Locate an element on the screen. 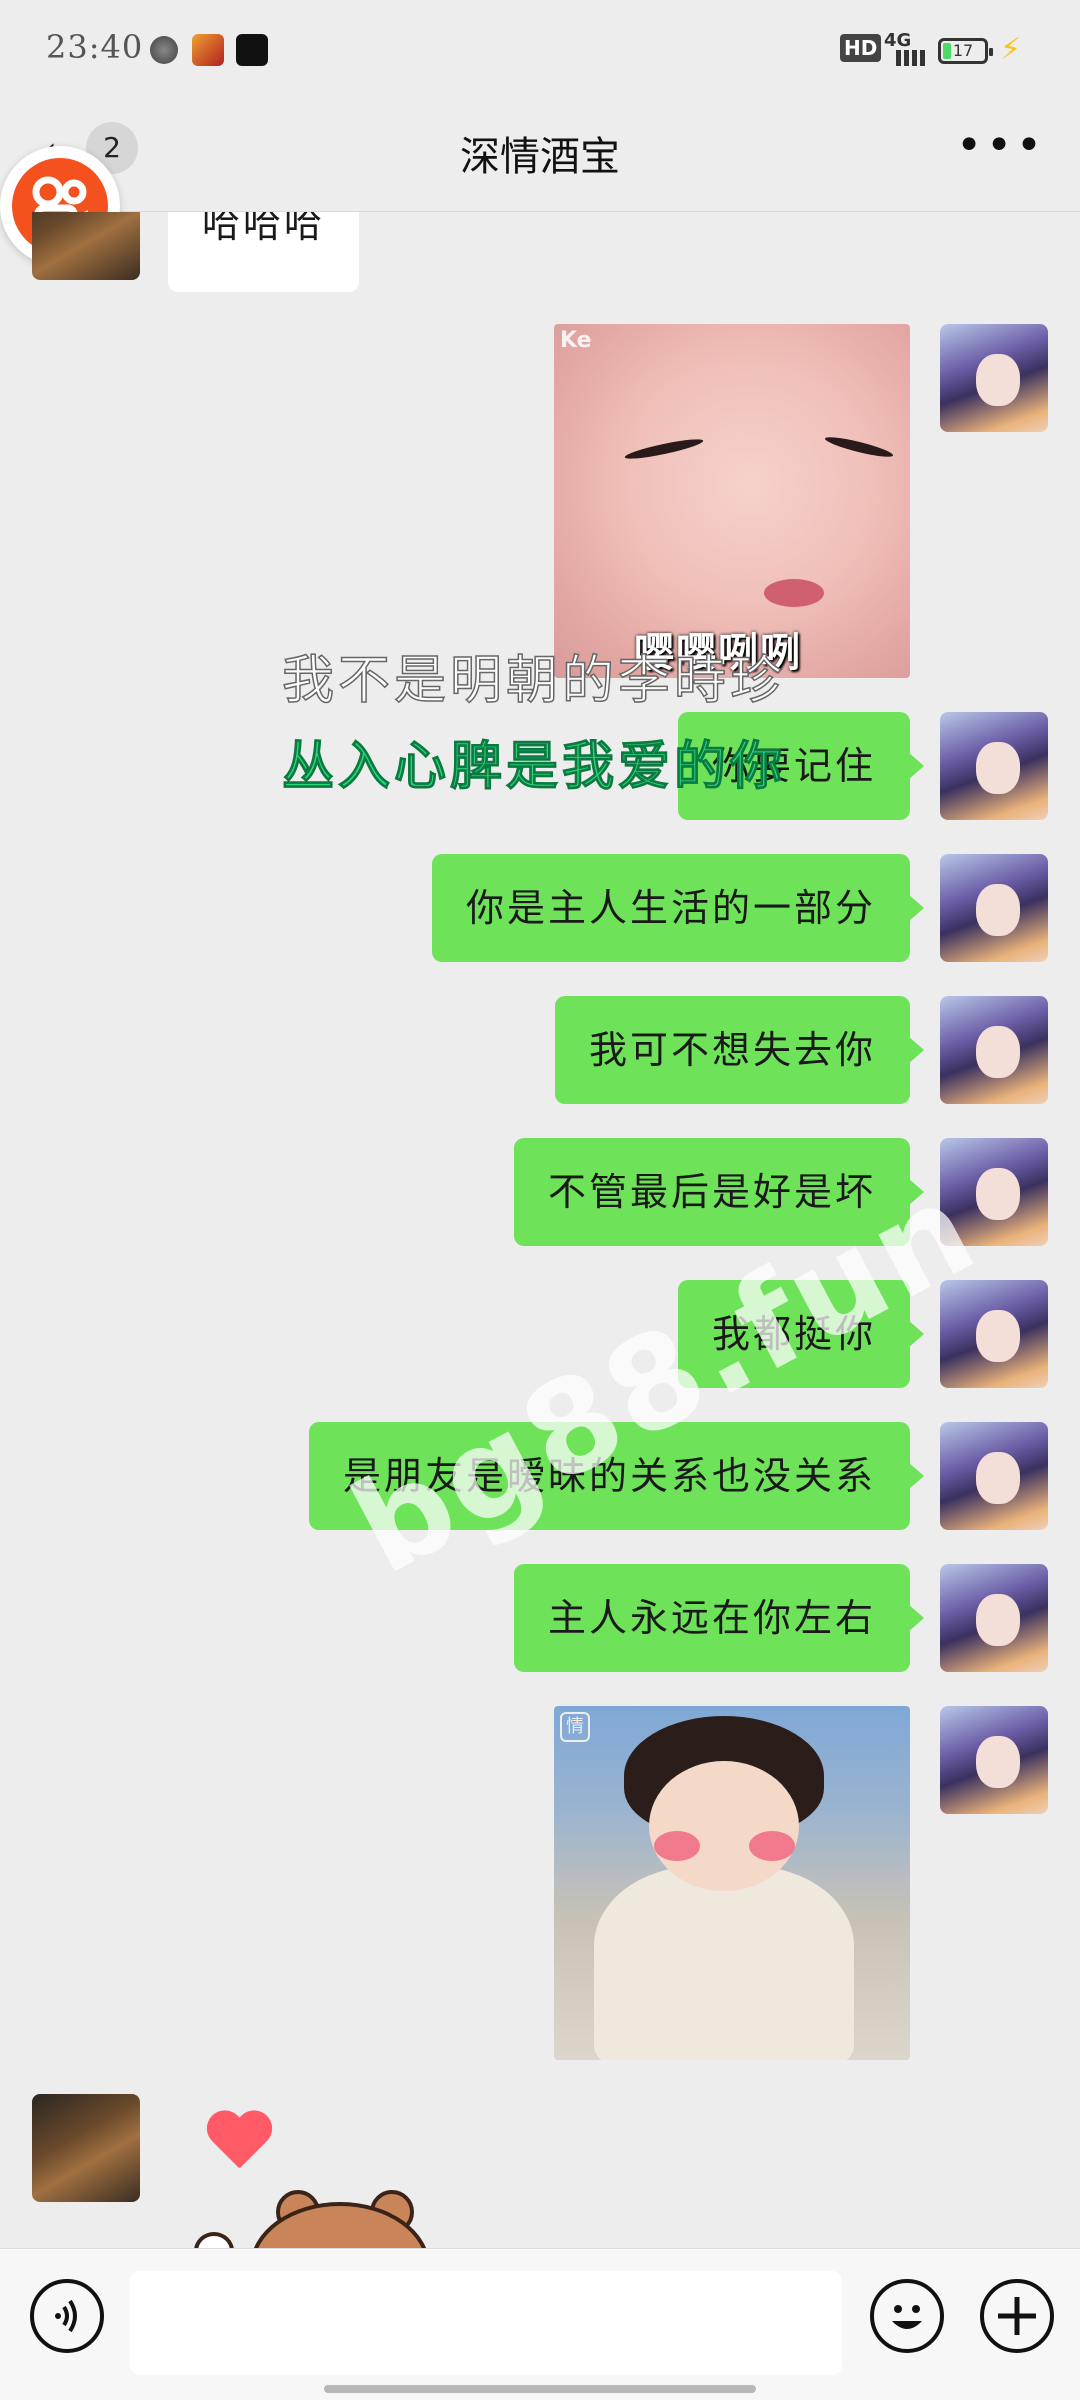 The height and width of the screenshot is (2400, 1080). message-bubble-outgoing: 我可不想失去你 is located at coordinates (739, 1050).